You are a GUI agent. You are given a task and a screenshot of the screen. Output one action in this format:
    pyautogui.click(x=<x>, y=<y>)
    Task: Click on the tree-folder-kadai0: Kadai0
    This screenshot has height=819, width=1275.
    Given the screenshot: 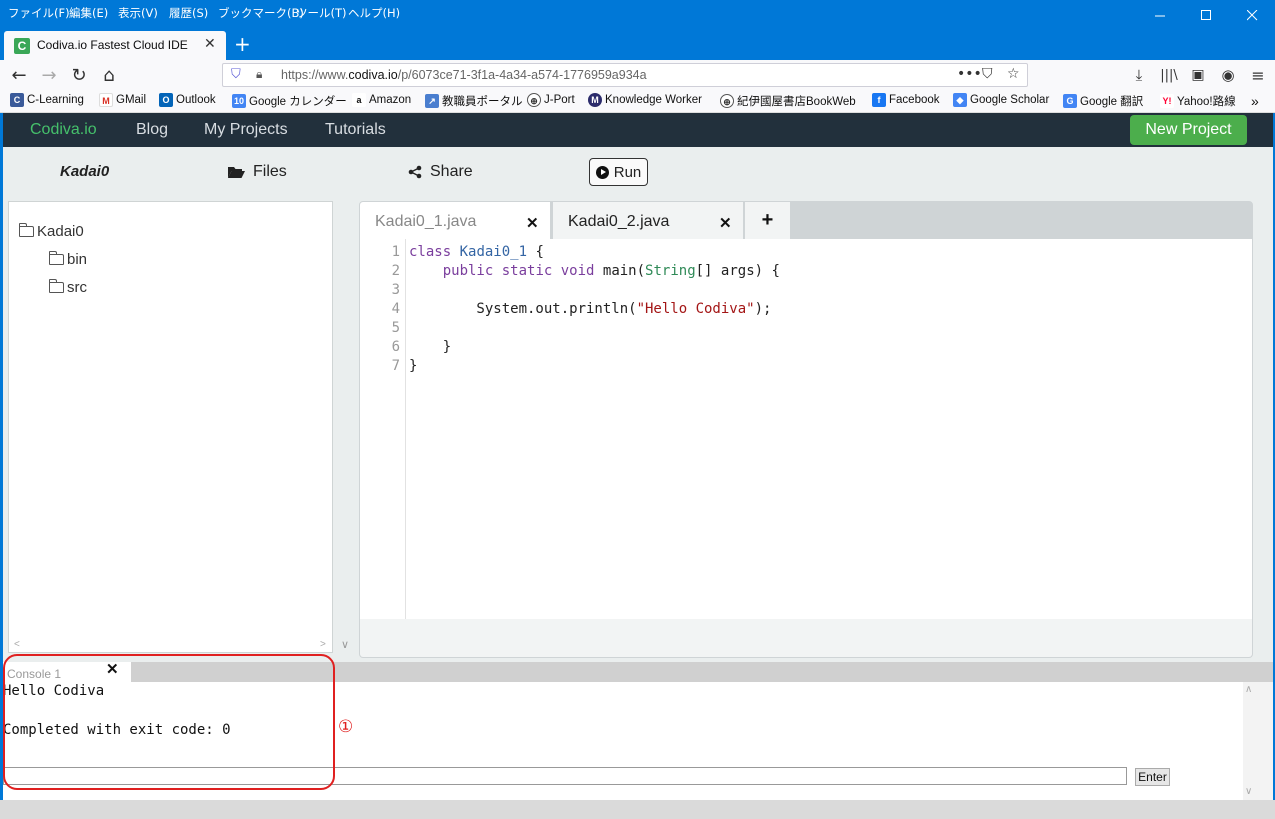 What is the action you would take?
    pyautogui.click(x=51, y=231)
    